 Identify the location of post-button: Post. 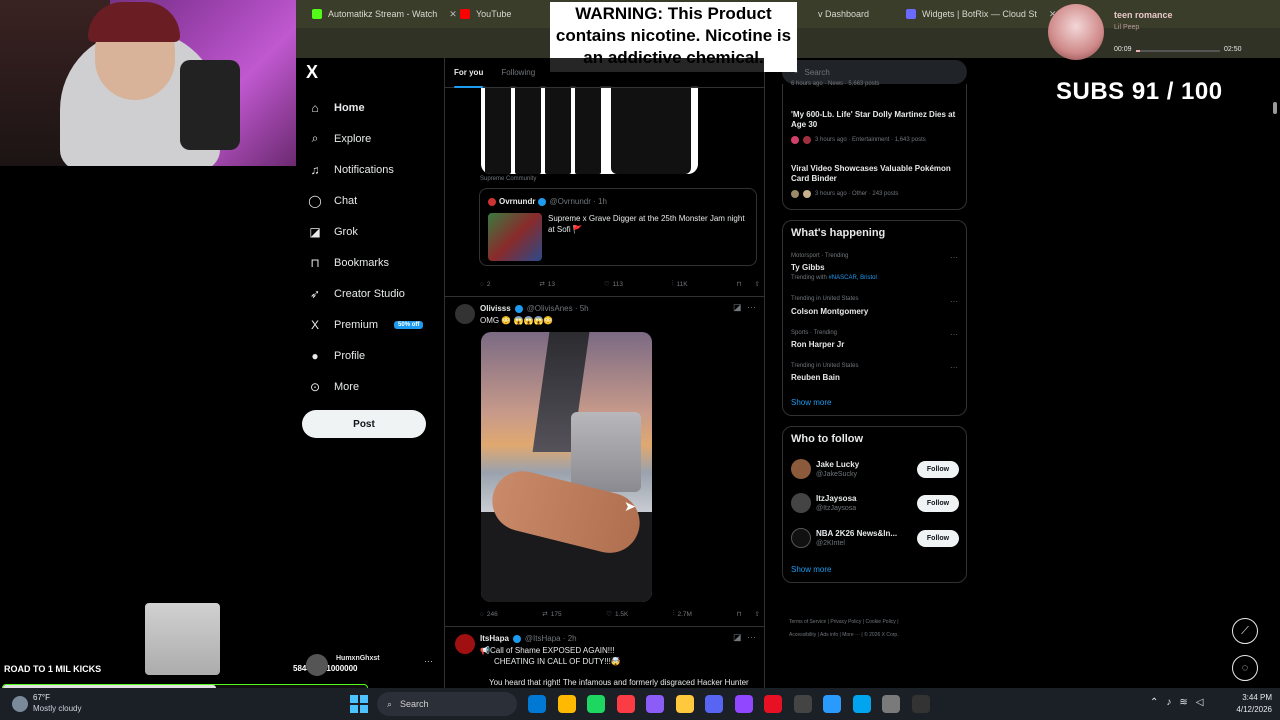
(364, 424).